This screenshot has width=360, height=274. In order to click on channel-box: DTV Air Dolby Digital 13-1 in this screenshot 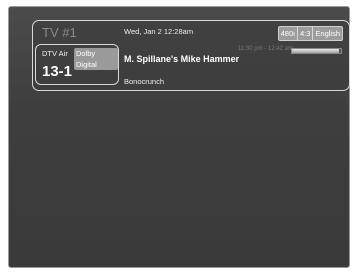, I will do `click(77, 64)`.